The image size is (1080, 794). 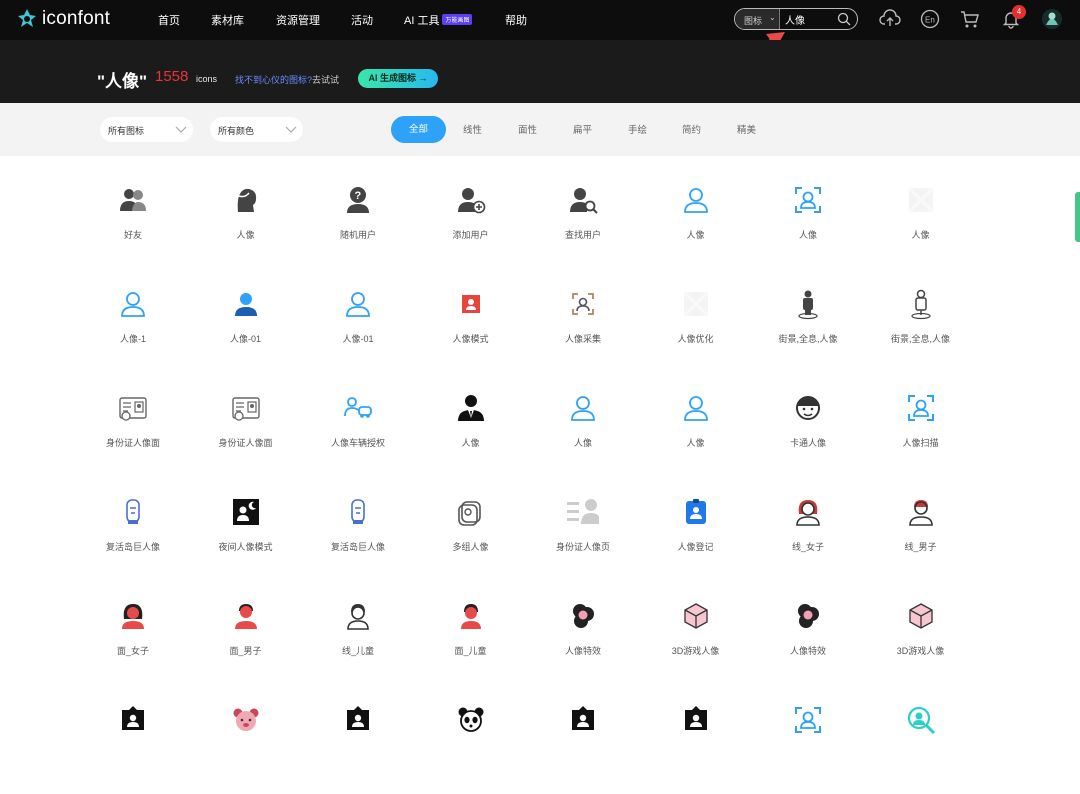 I want to click on nav-home: 首页, so click(x=169, y=20).